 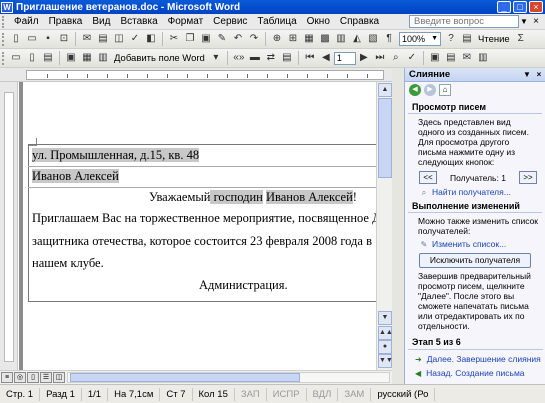 What do you see at coordinates (420, 39) in the screenshot?
I see `zoom-select: 100% ▼` at bounding box center [420, 39].